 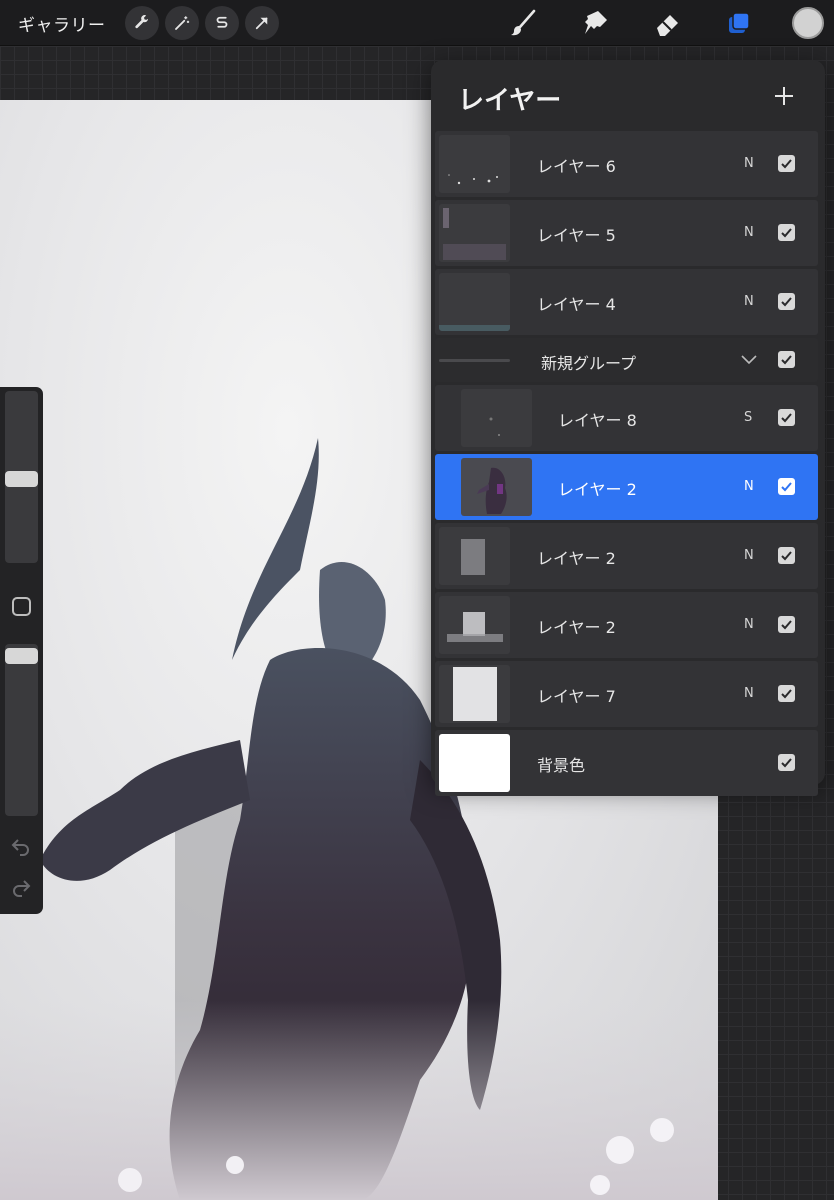 I want to click on selection-button, so click(x=222, y=23).